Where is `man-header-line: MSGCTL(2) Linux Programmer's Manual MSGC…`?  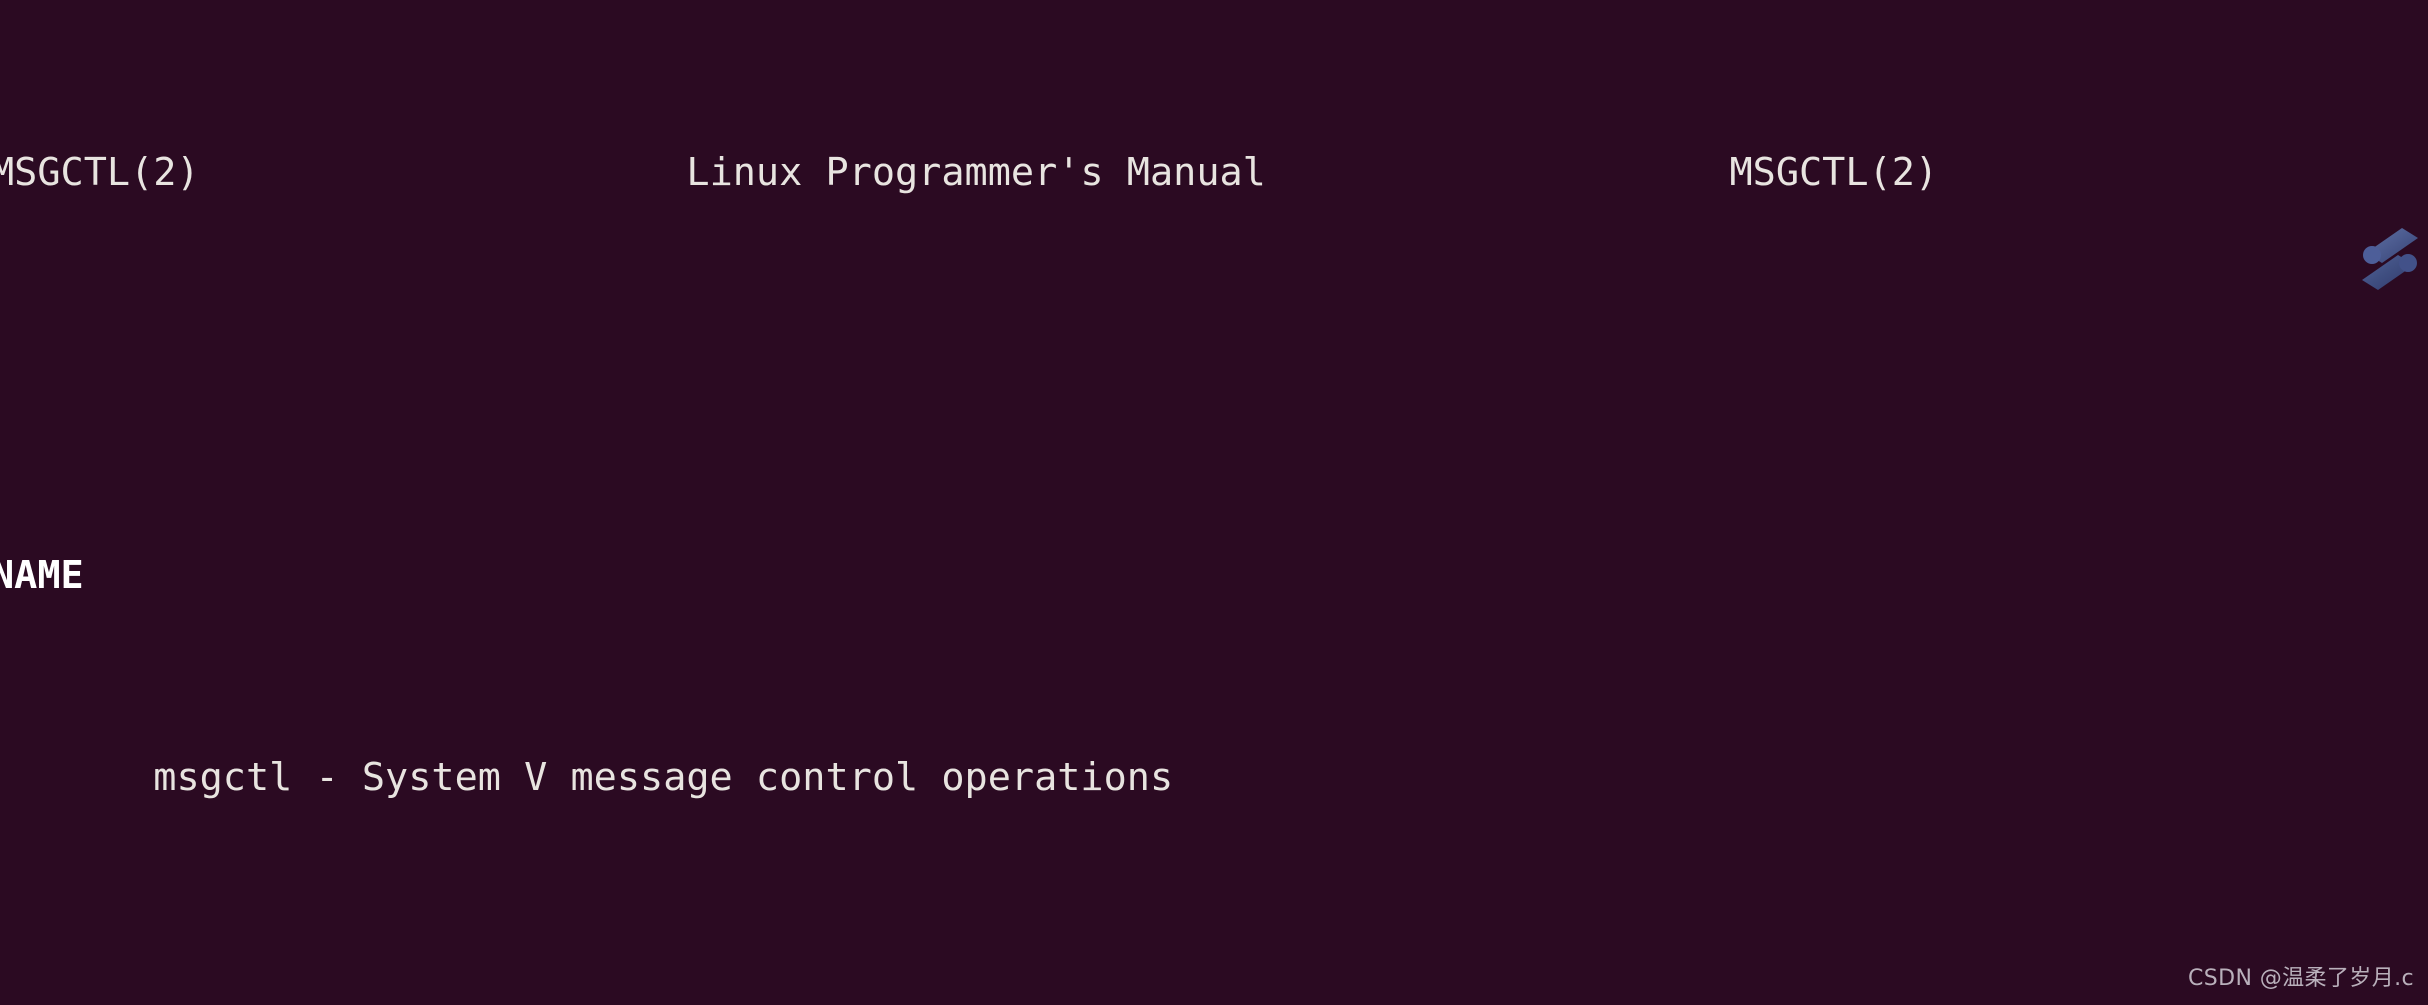
man-header-line: MSGCTL(2) Linux Programmer's Manual MSGC… is located at coordinates (969, 173).